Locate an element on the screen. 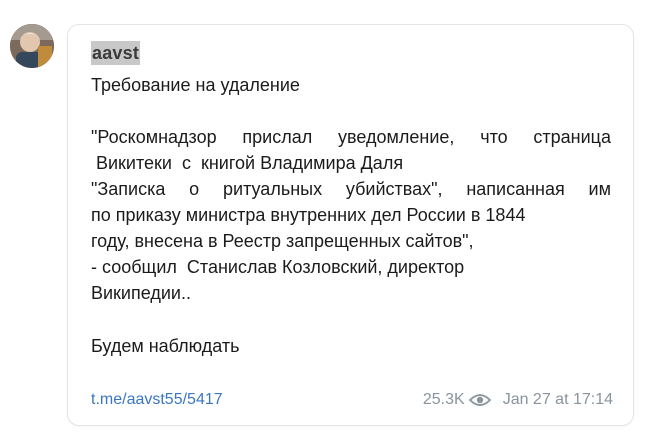 This screenshot has width=663, height=445. quote-line: - сообщил Станислав Козловский, директор is located at coordinates (278, 267).